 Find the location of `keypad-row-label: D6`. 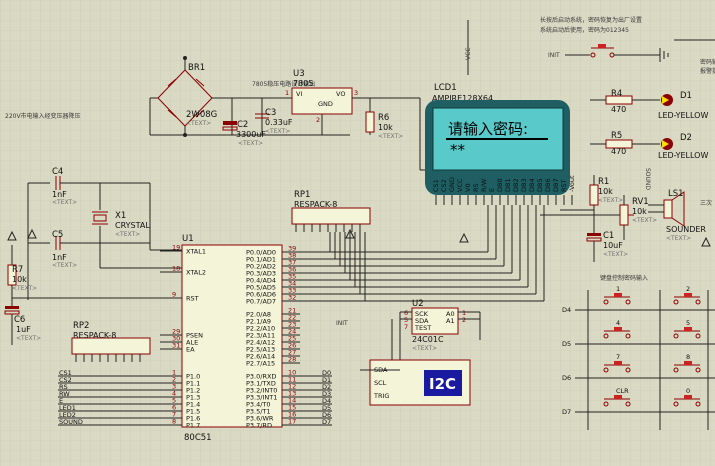

keypad-row-label: D6 is located at coordinates (566, 378).